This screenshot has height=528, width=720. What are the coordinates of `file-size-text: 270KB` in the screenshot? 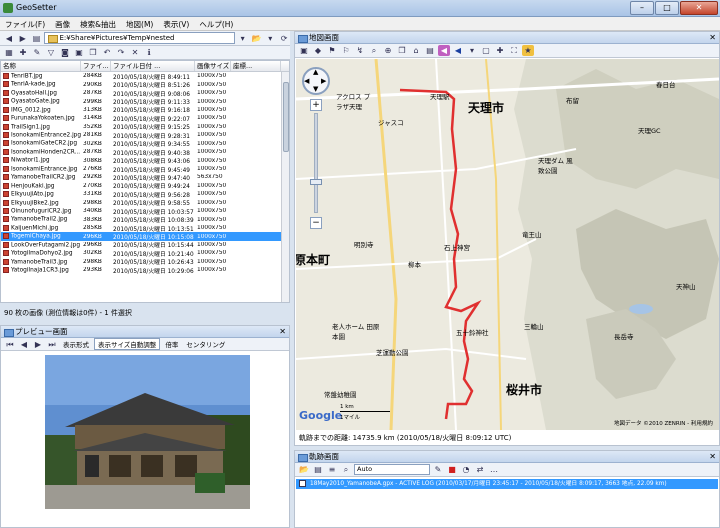 It's located at (92, 185).